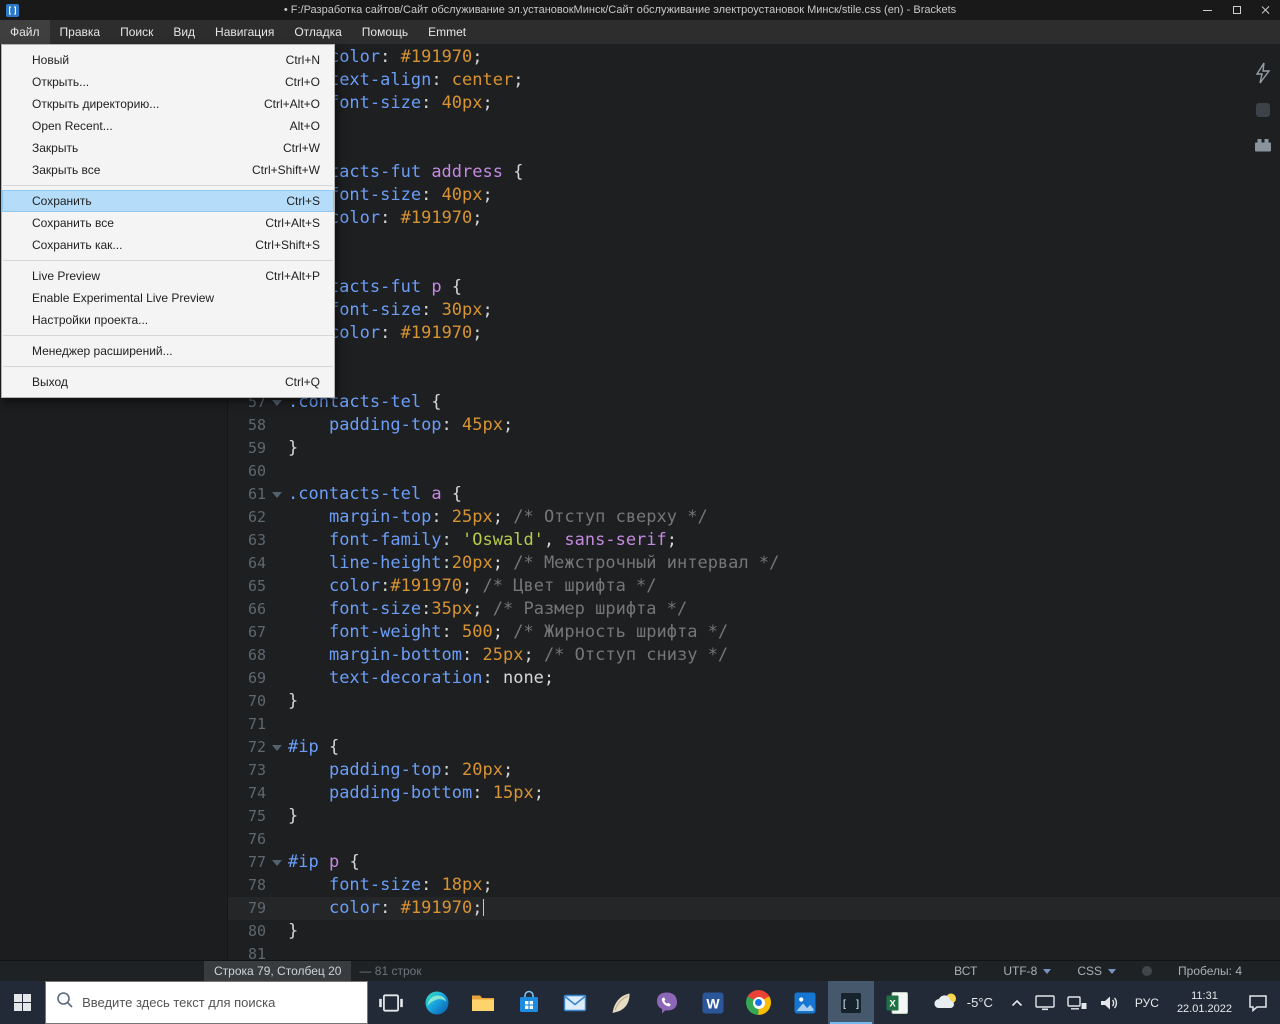  What do you see at coordinates (754, 241) in the screenshot?
I see `code-line-50: 50}` at bounding box center [754, 241].